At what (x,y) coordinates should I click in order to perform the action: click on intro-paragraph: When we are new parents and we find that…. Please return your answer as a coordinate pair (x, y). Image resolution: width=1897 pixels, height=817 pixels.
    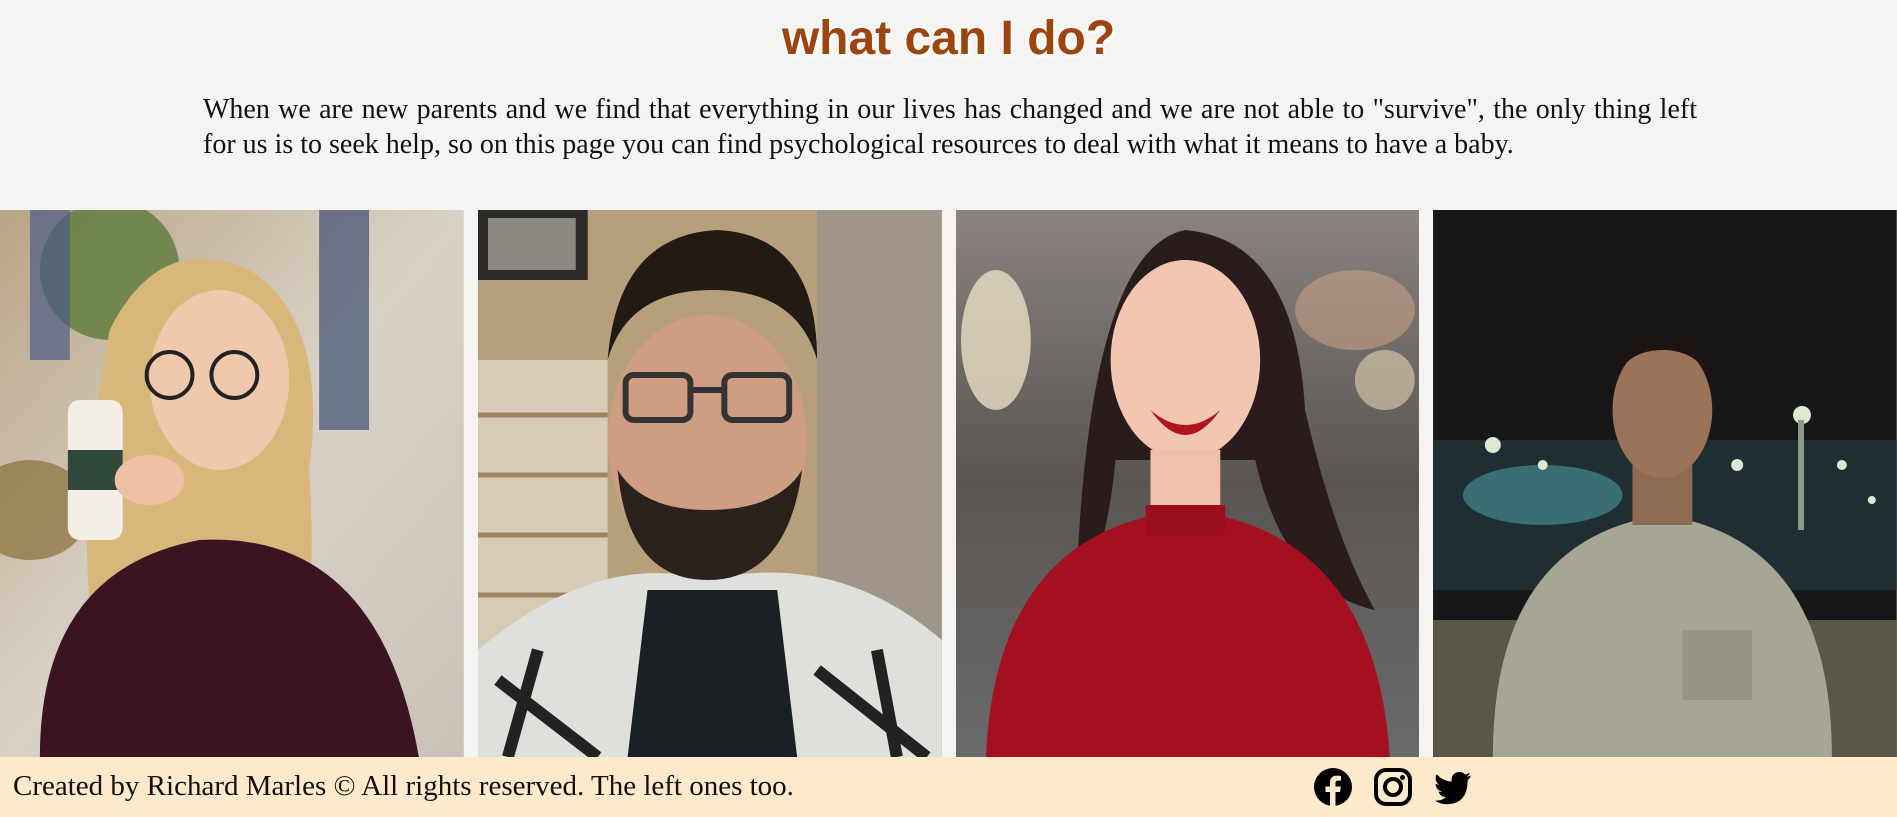
    Looking at the image, I should click on (950, 127).